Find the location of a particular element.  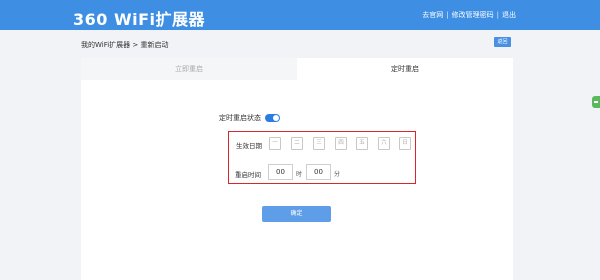

minute-unit: 分 is located at coordinates (337, 174).